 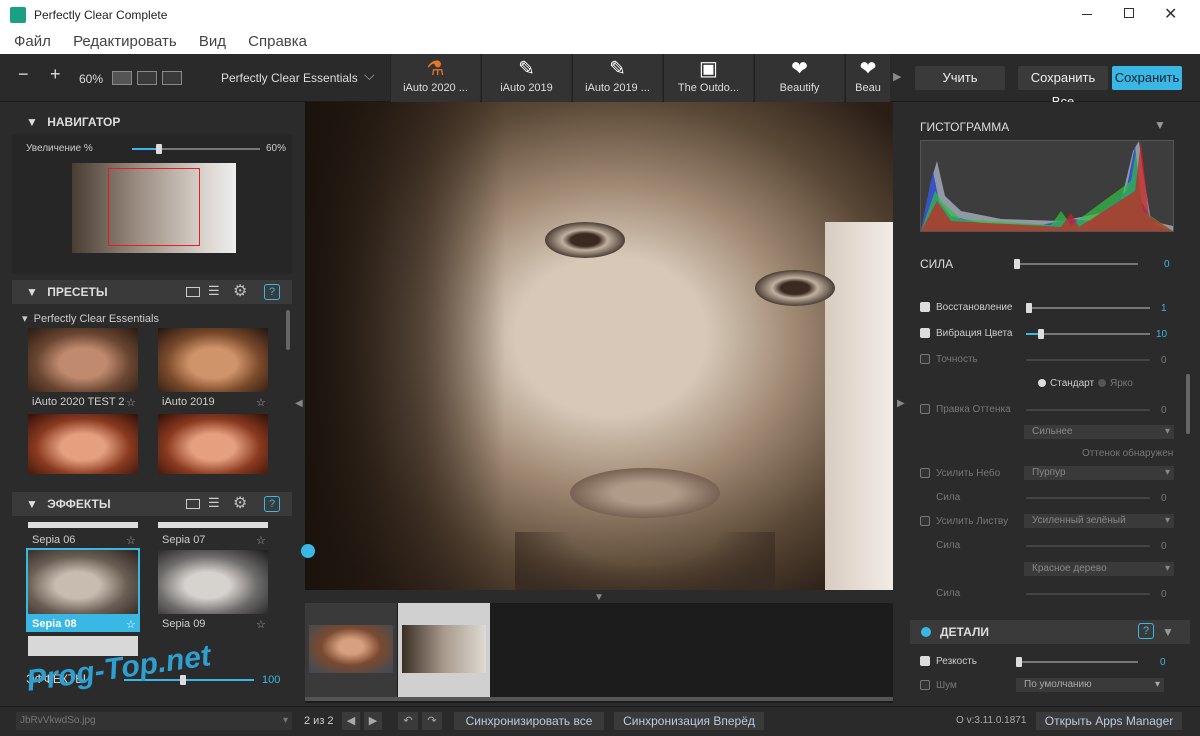 What do you see at coordinates (599, 699) in the screenshot?
I see `filmstrip-scrollbar` at bounding box center [599, 699].